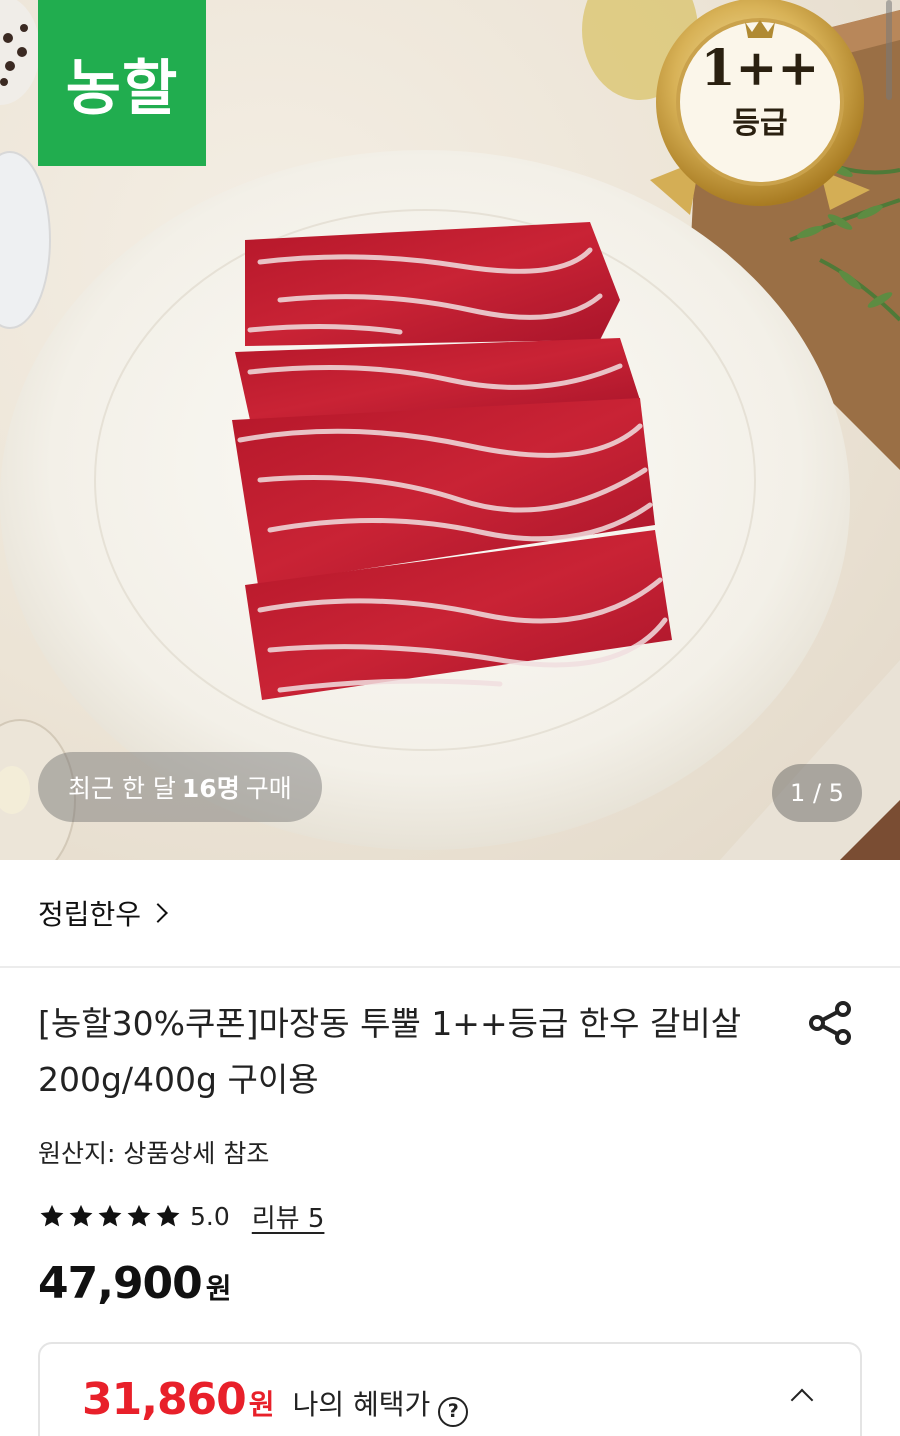 This screenshot has width=900, height=1436. I want to click on origin-info: 원산지: 상품상세 참조, so click(154, 1153).